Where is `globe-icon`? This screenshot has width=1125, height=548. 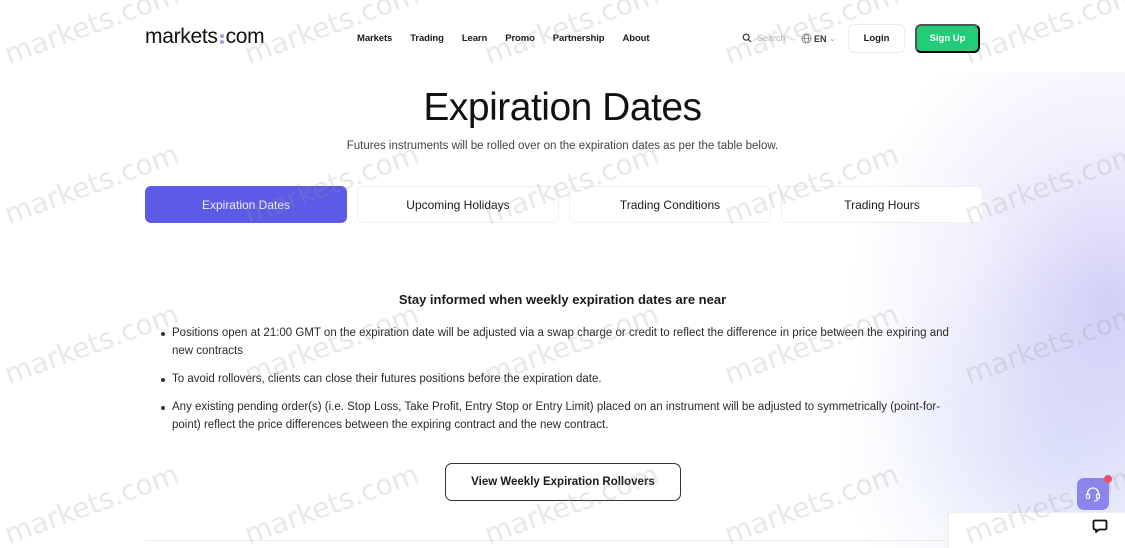
globe-icon is located at coordinates (806, 38).